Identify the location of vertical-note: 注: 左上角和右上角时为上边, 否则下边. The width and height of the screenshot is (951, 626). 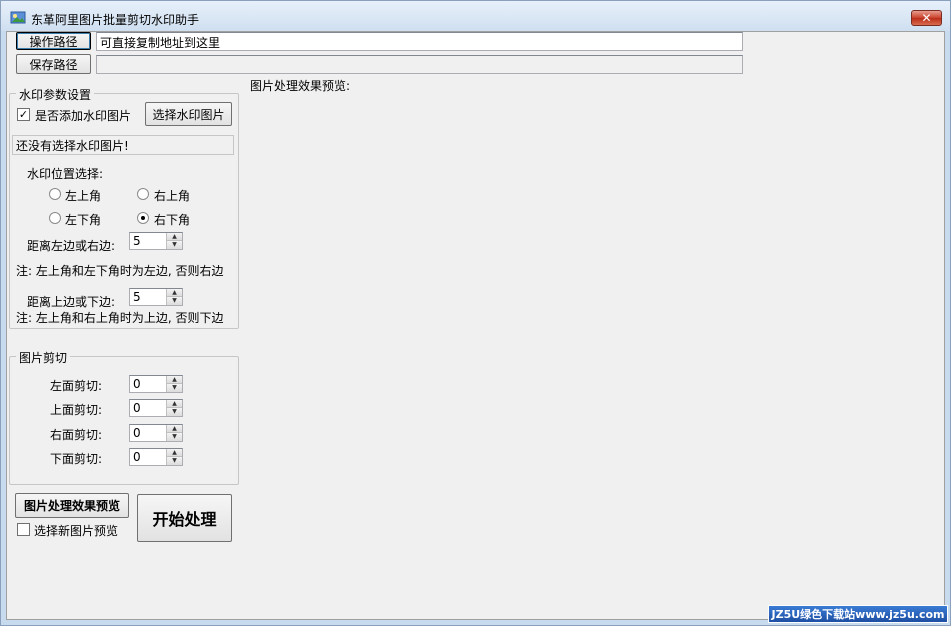
(120, 318).